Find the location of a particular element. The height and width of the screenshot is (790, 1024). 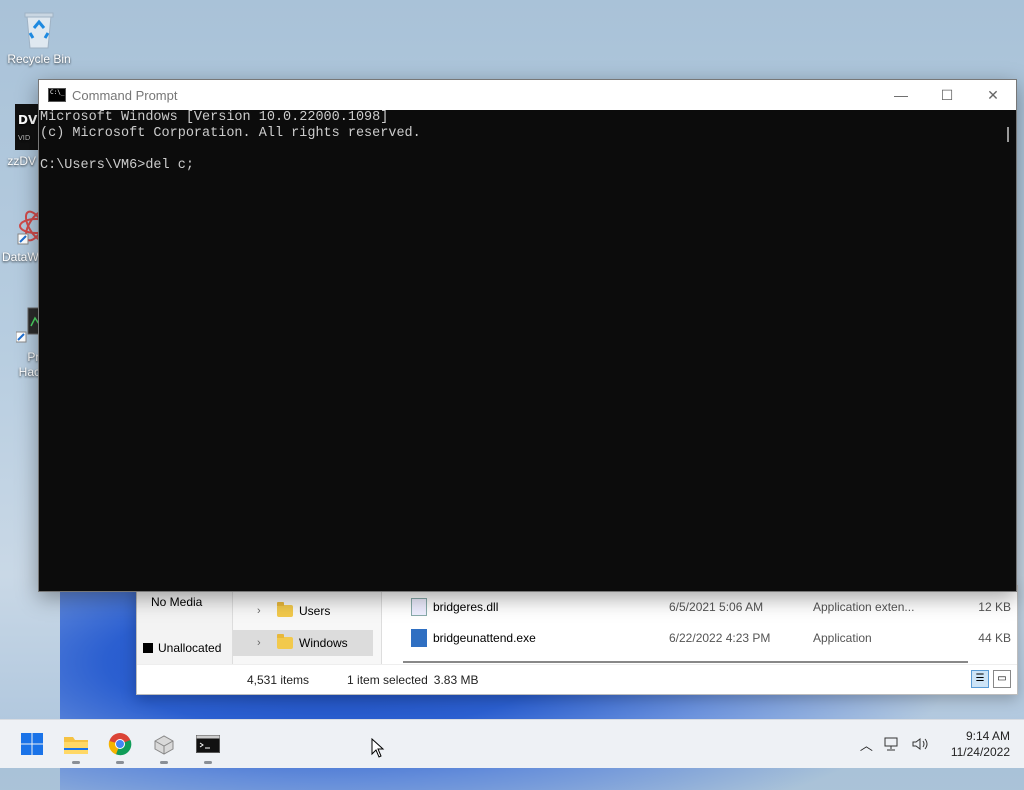

windows-start-icon is located at coordinates (32, 744).